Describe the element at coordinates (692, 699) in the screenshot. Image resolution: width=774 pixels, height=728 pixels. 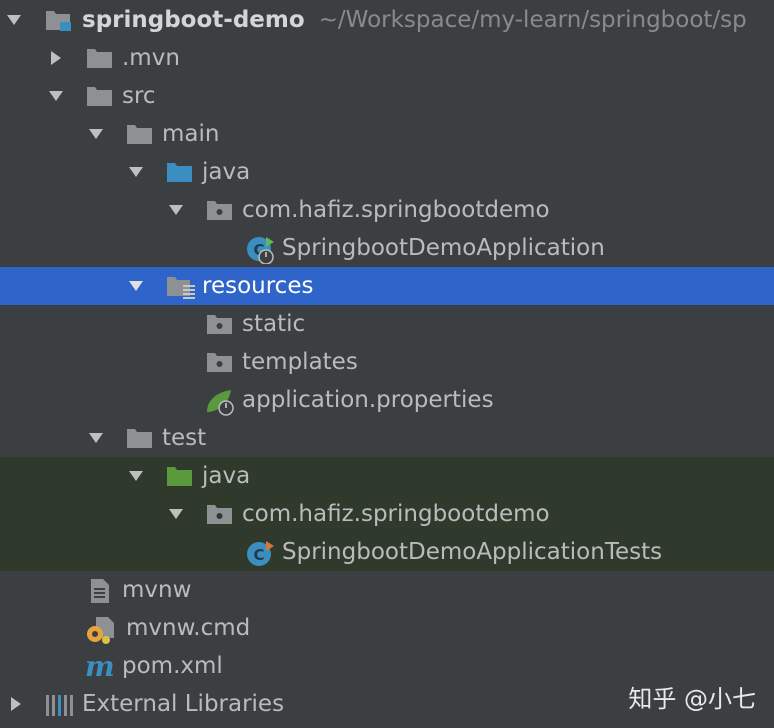
I see `watermark: 知乎 @小七` at that location.